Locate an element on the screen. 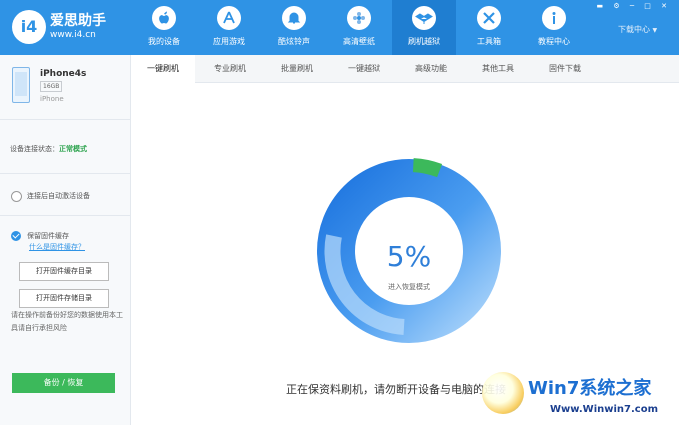 The image size is (679, 425). watermark-url: Www.Winwin7.com is located at coordinates (604, 409).